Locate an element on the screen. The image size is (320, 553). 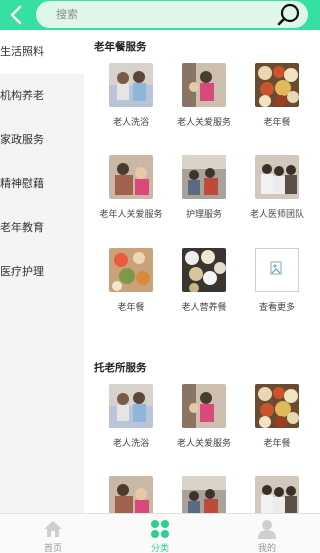
section-title: 老年餐服务 is located at coordinates (120, 47).